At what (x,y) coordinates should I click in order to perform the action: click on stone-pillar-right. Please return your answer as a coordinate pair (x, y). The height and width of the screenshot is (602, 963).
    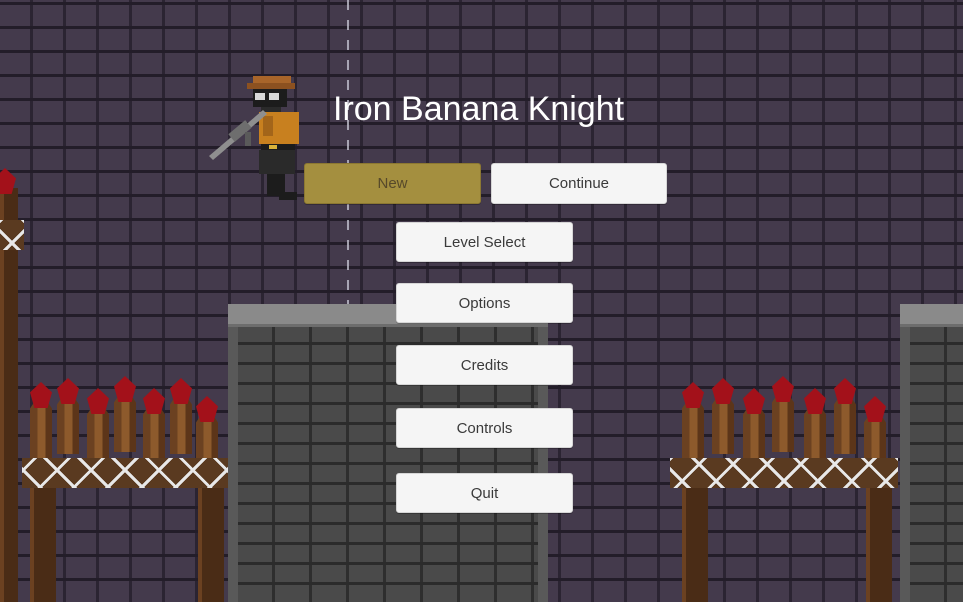
    Looking at the image, I should click on (931, 453).